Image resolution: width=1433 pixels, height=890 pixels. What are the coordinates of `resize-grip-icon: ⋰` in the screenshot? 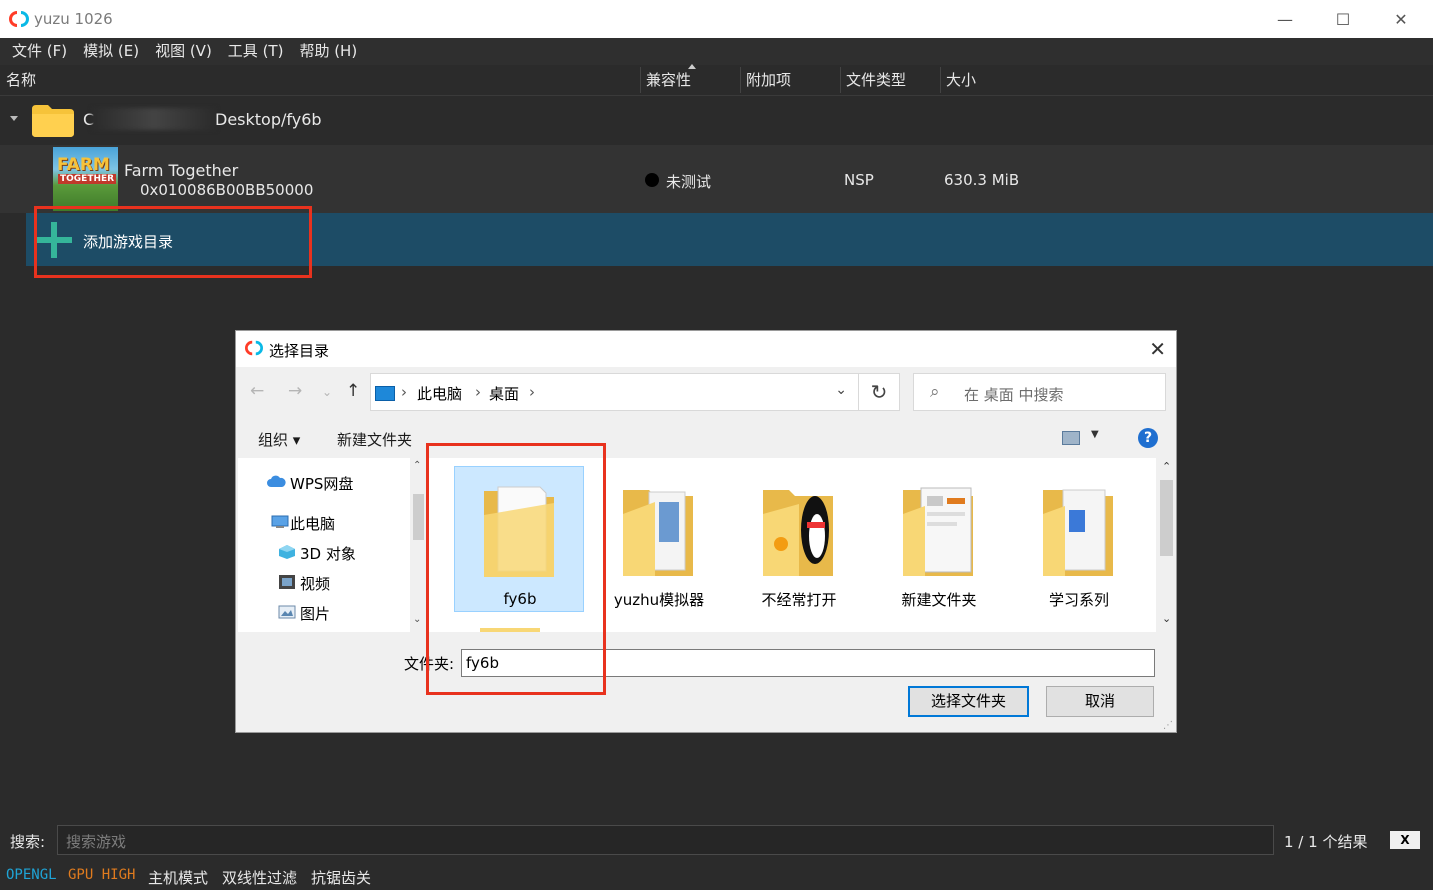 It's located at (1168, 725).